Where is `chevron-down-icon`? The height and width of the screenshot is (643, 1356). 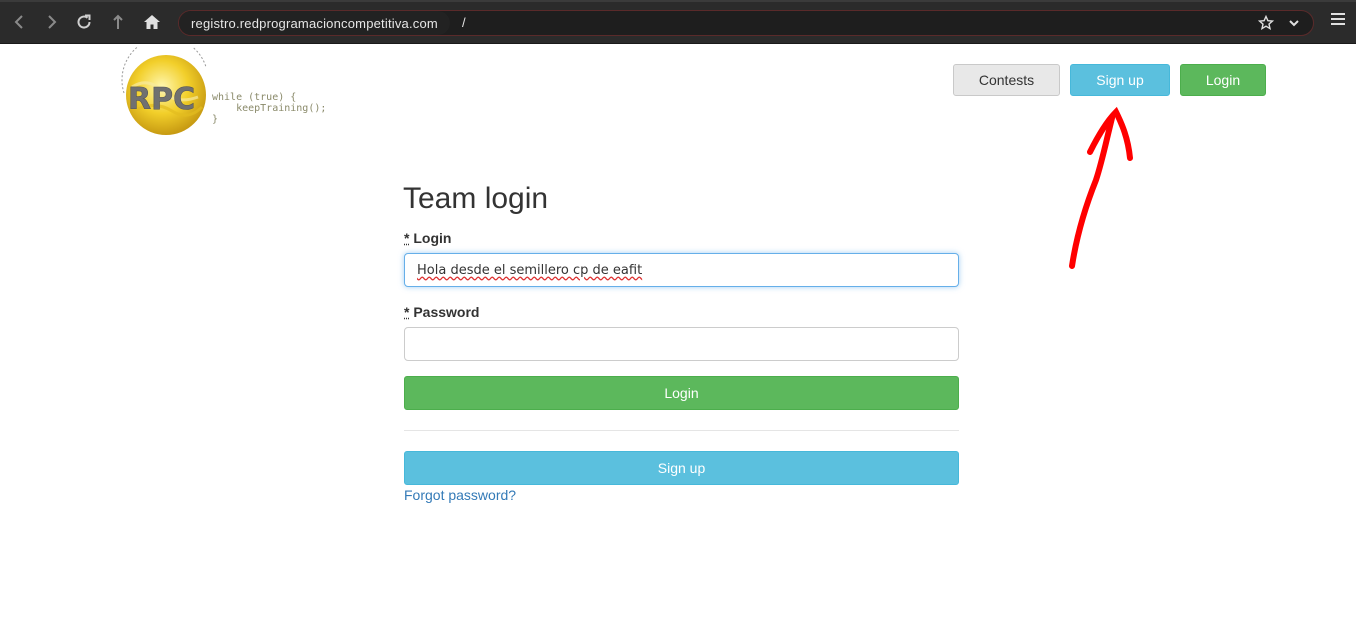 chevron-down-icon is located at coordinates (1294, 23).